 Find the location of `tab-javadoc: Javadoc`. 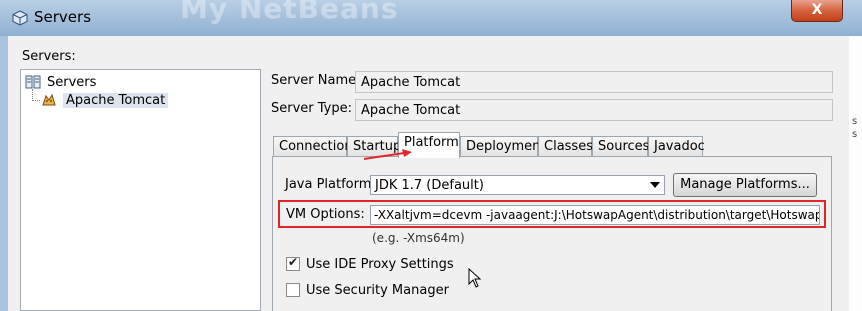

tab-javadoc: Javadoc is located at coordinates (676, 146).